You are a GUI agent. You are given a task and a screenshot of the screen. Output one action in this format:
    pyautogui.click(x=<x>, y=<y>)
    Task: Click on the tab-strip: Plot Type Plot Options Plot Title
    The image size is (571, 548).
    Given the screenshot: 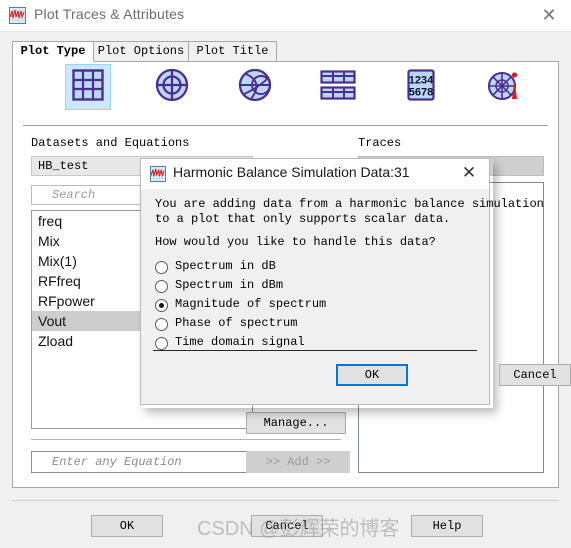 What is the action you would take?
    pyautogui.click(x=285, y=51)
    